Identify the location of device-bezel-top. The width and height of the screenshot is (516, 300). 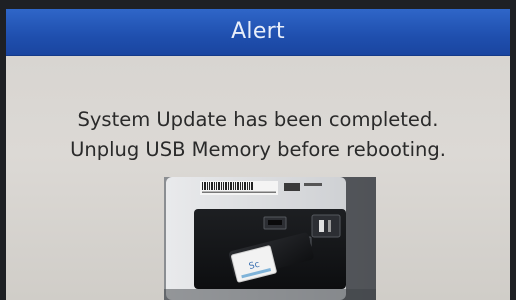
(258, 4).